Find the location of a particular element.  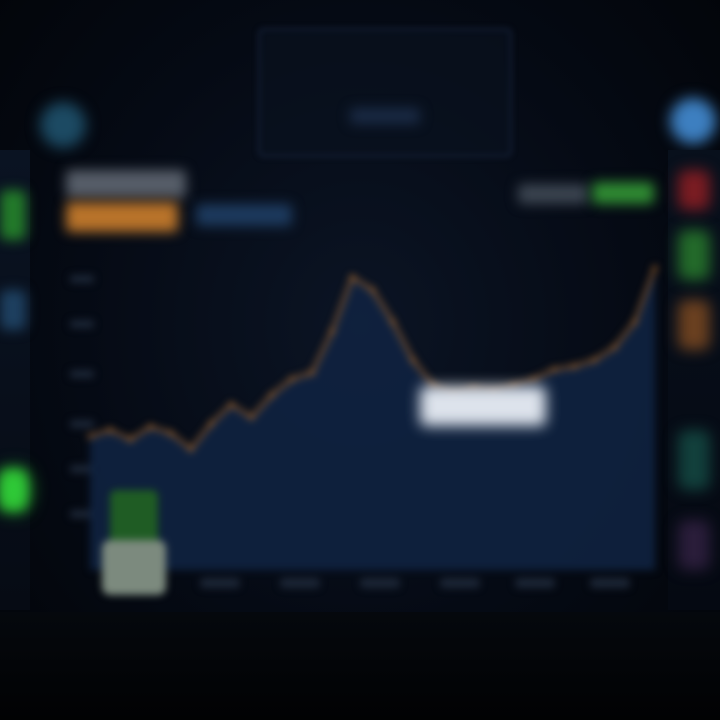

right-circle-button-icon is located at coordinates (693, 121).